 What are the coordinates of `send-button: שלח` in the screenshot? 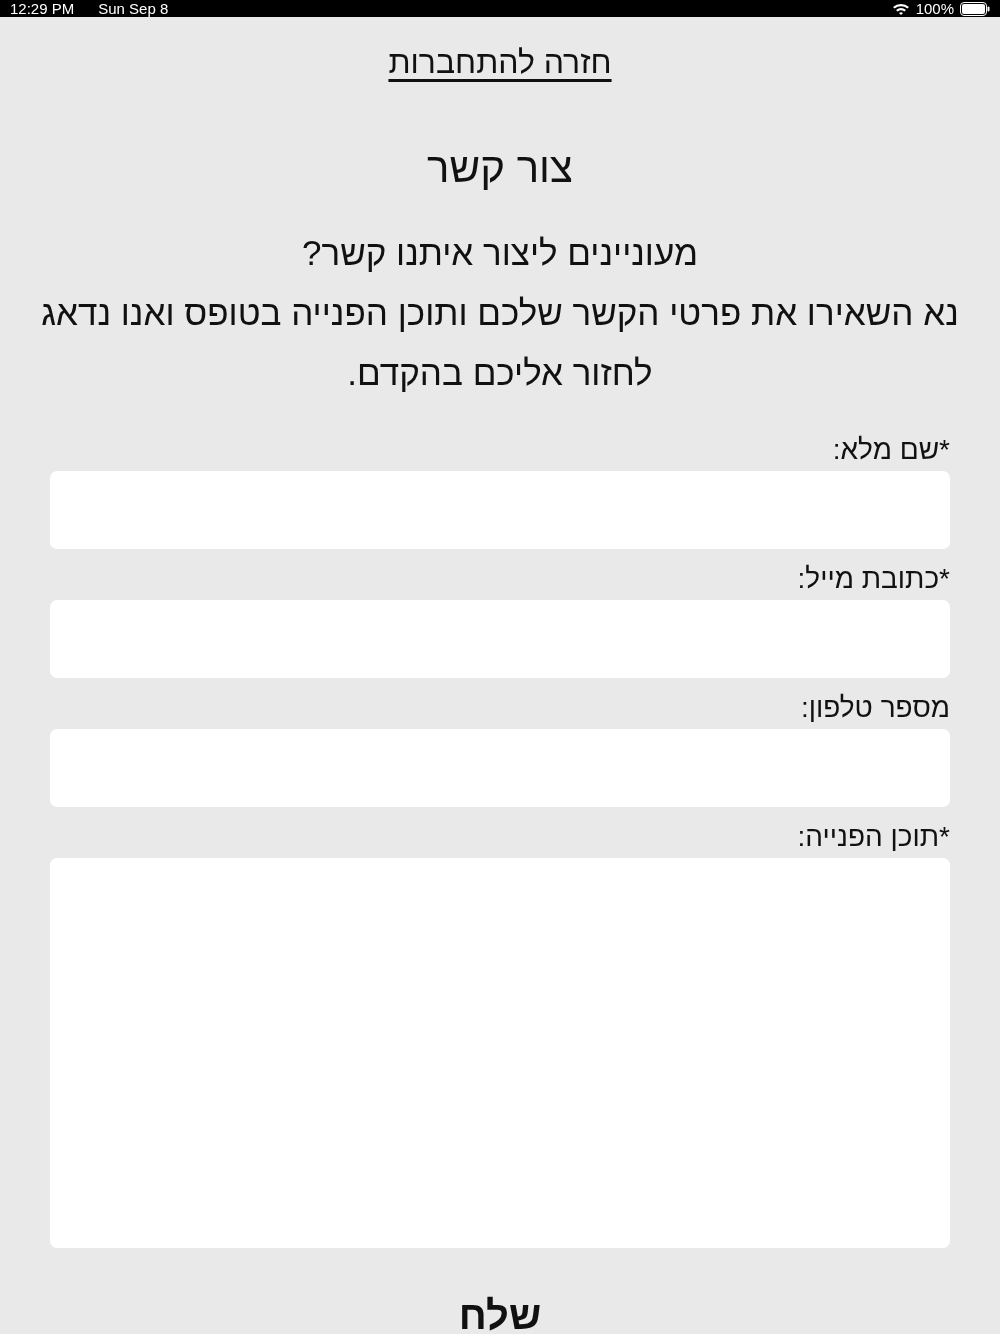 It's located at (500, 1312).